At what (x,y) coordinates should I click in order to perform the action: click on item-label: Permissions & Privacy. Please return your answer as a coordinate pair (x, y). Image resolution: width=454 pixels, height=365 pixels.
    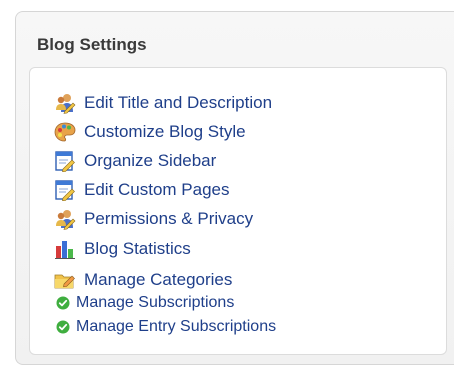
    Looking at the image, I should click on (169, 218).